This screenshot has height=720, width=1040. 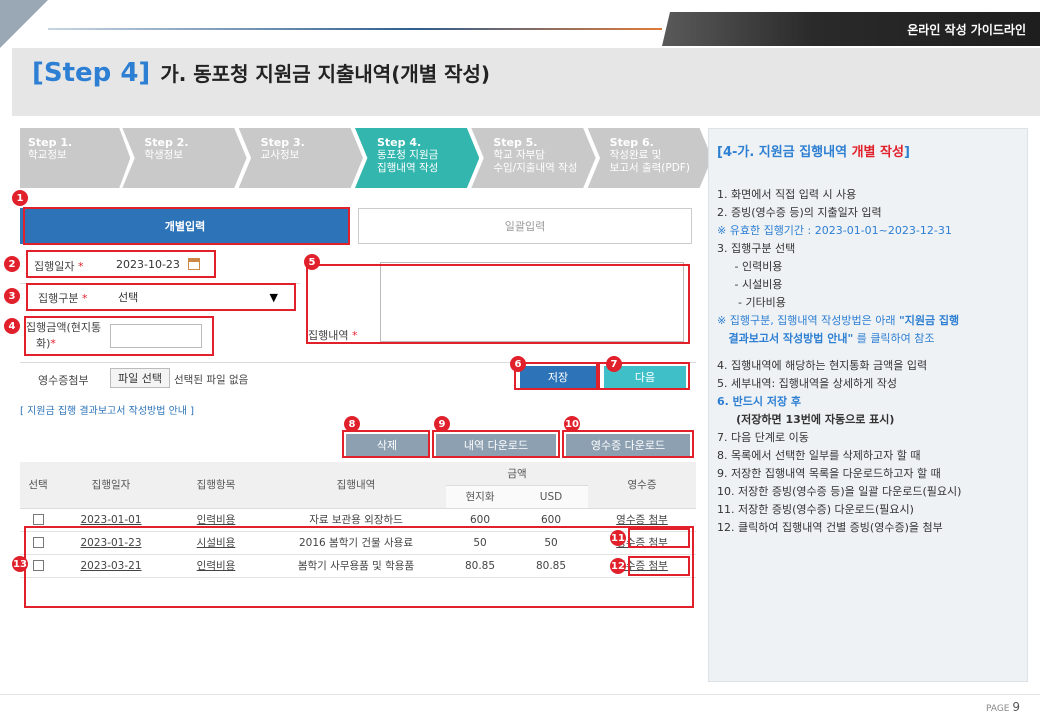 I want to click on page-number: PAGE 9, so click(x=1002, y=707).